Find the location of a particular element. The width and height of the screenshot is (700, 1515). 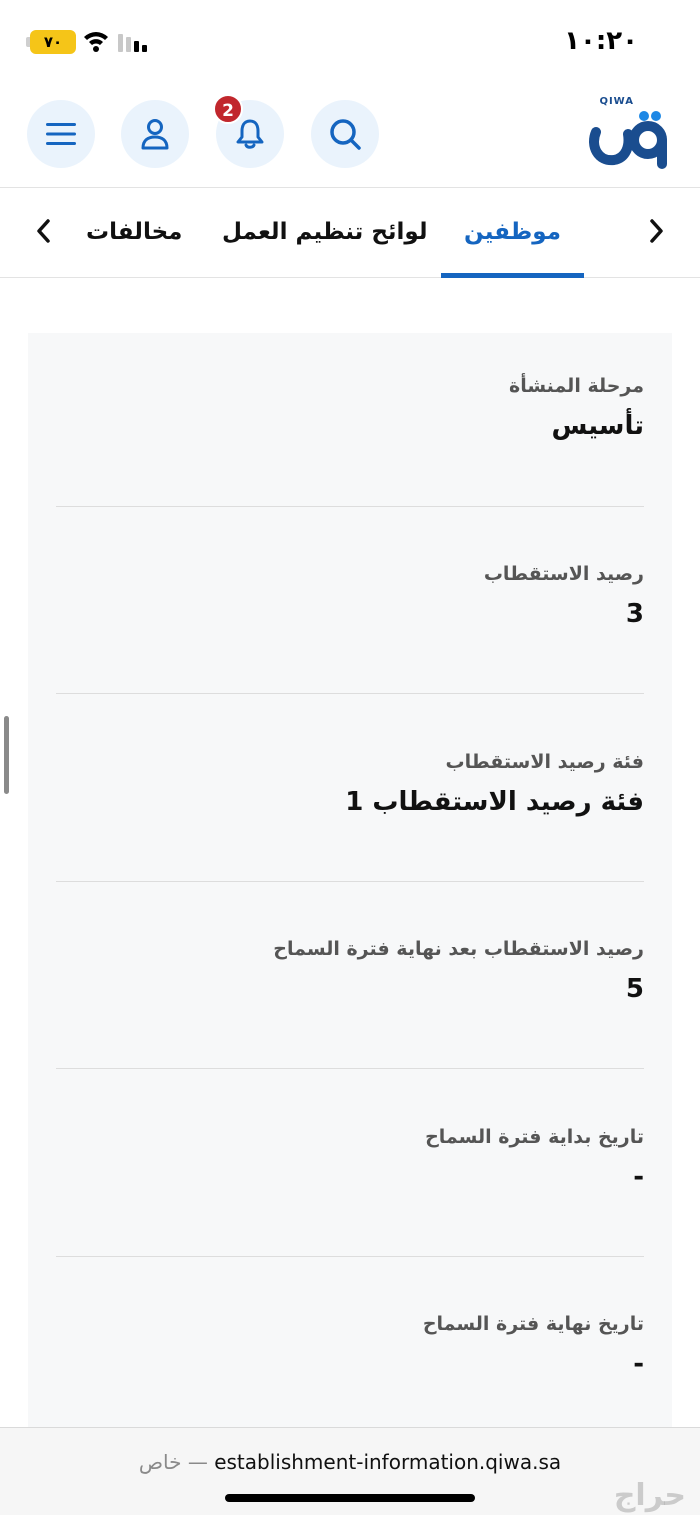

private-browsing-label: خاص — is located at coordinates (173, 1462).